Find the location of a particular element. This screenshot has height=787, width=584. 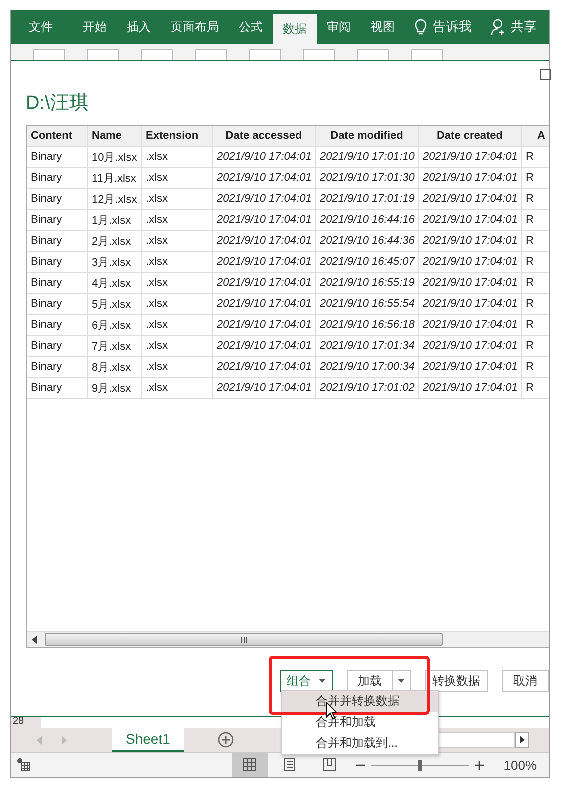

table-cell: 4月.xlsx is located at coordinates (115, 283).